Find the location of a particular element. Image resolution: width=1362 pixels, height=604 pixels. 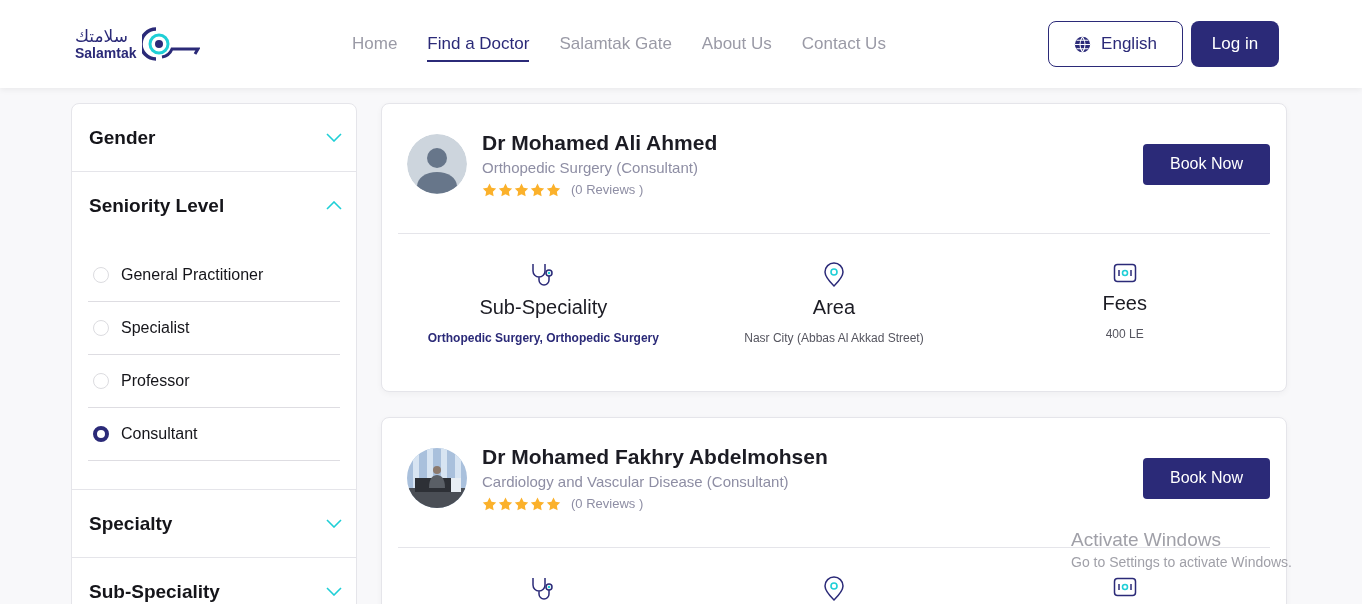

info-value: Orthopedic Surgery, Orthopedic Surgery is located at coordinates (543, 338).